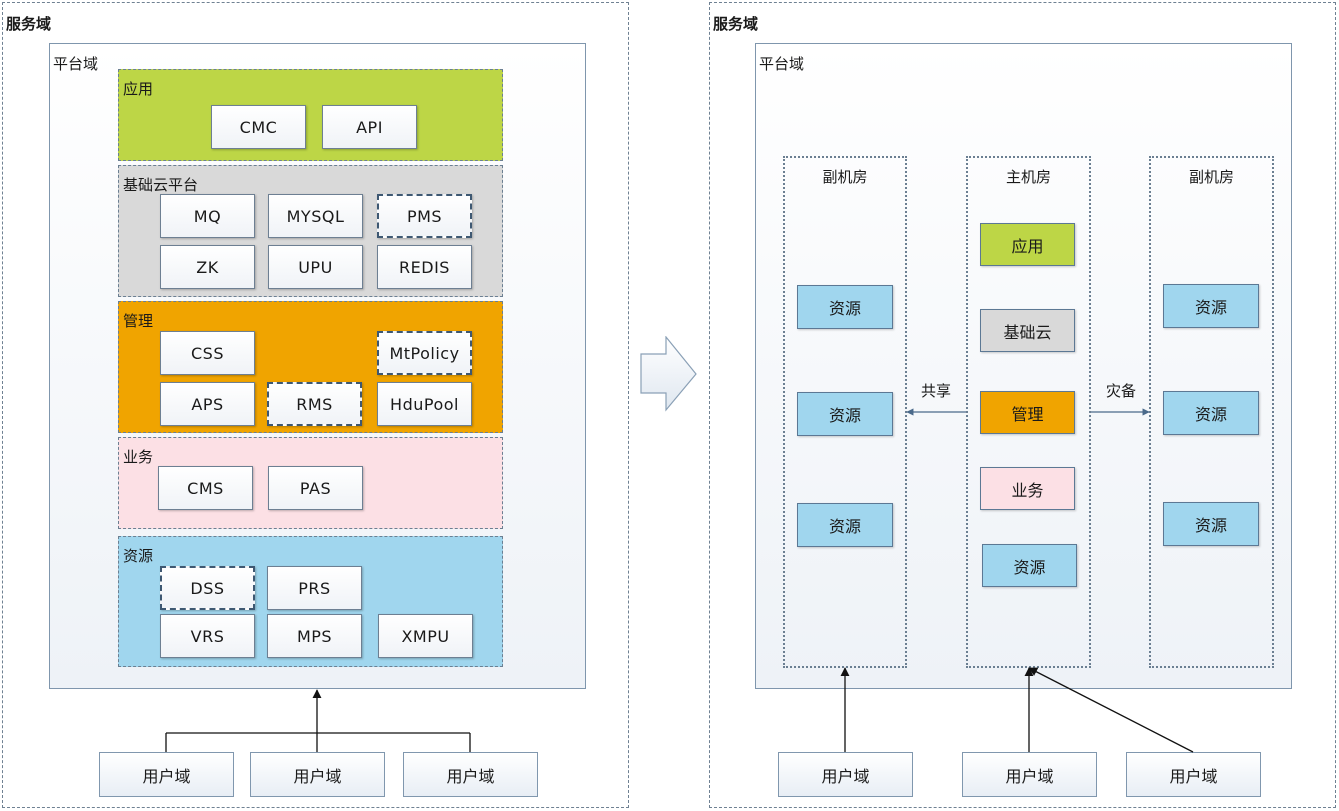  I want to click on right-user-domain-3: 用户域, so click(1193, 774).